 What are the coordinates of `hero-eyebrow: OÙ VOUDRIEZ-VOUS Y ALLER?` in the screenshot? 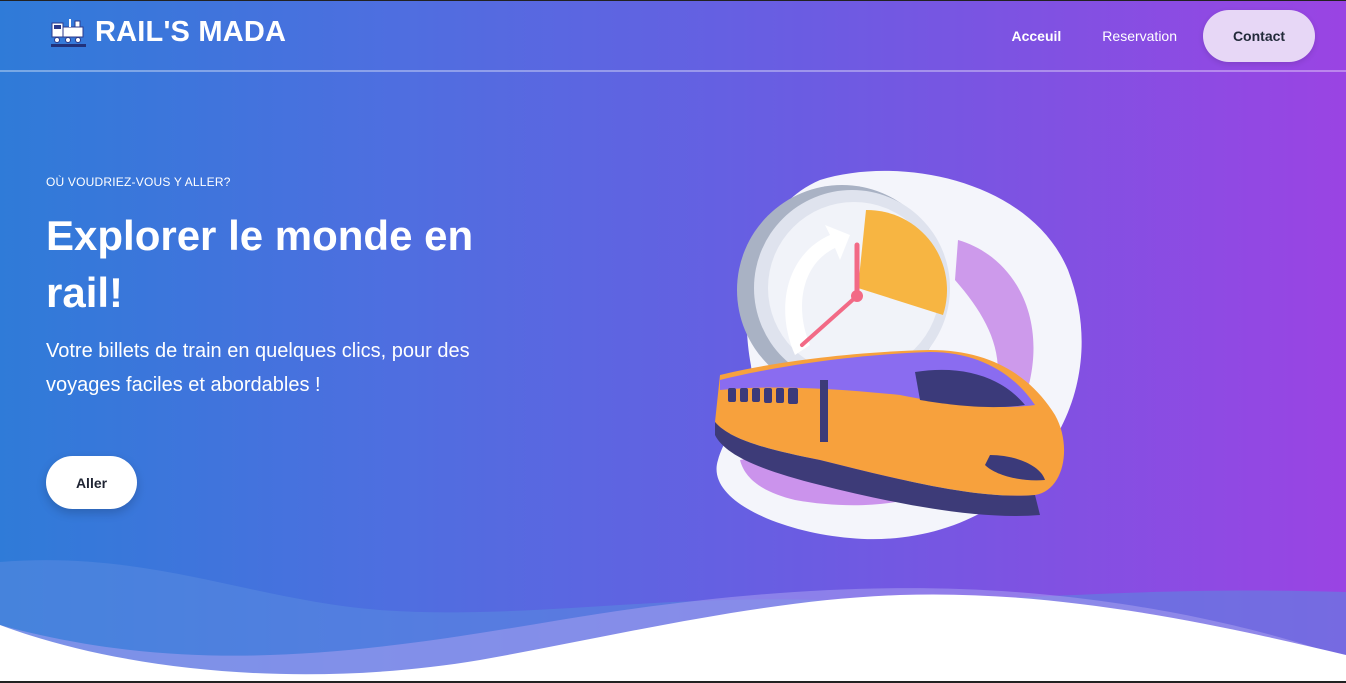 It's located at (138, 182).